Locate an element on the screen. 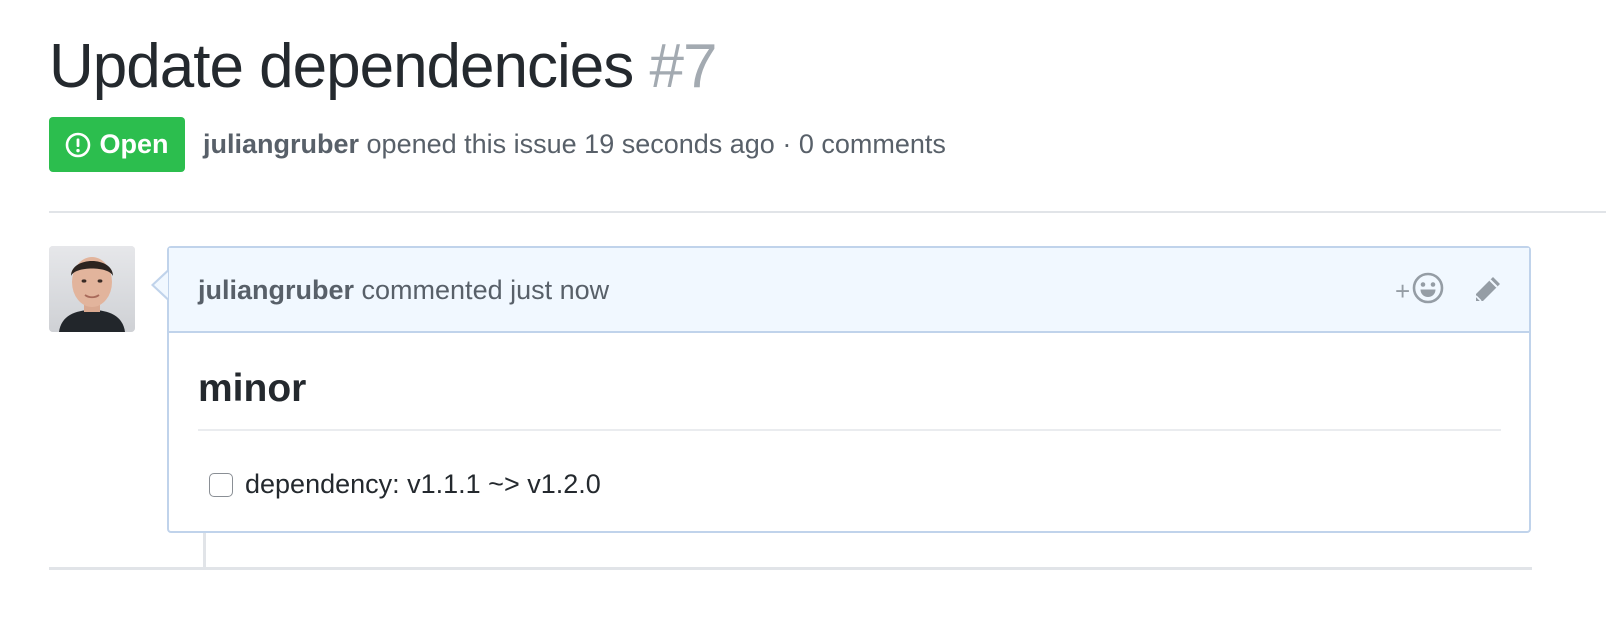  comment-arrow-fill is located at coordinates (161, 285).